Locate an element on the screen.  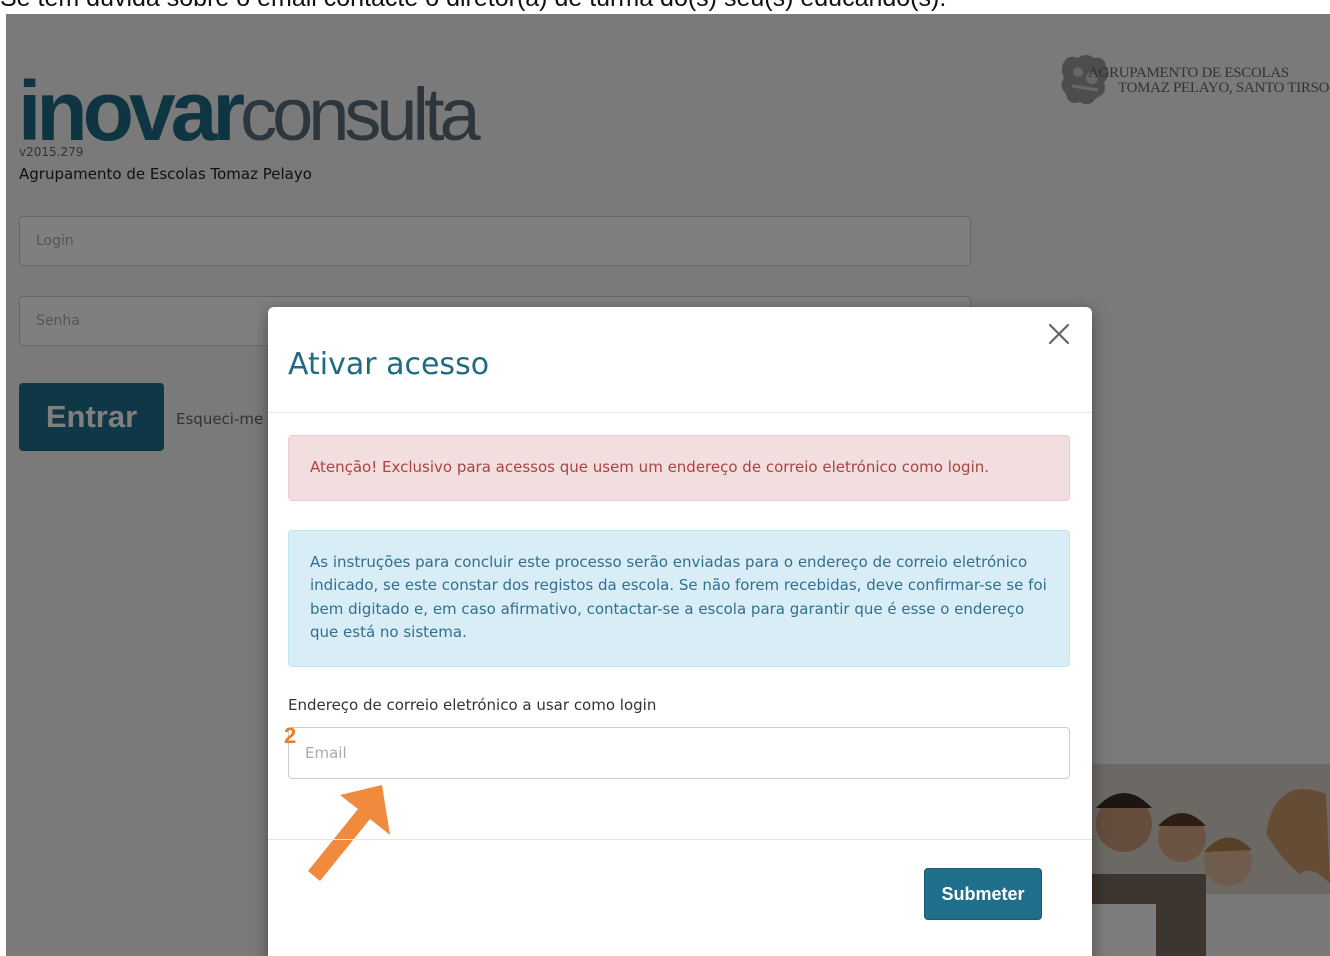
submit-button: Submeter is located at coordinates (983, 894).